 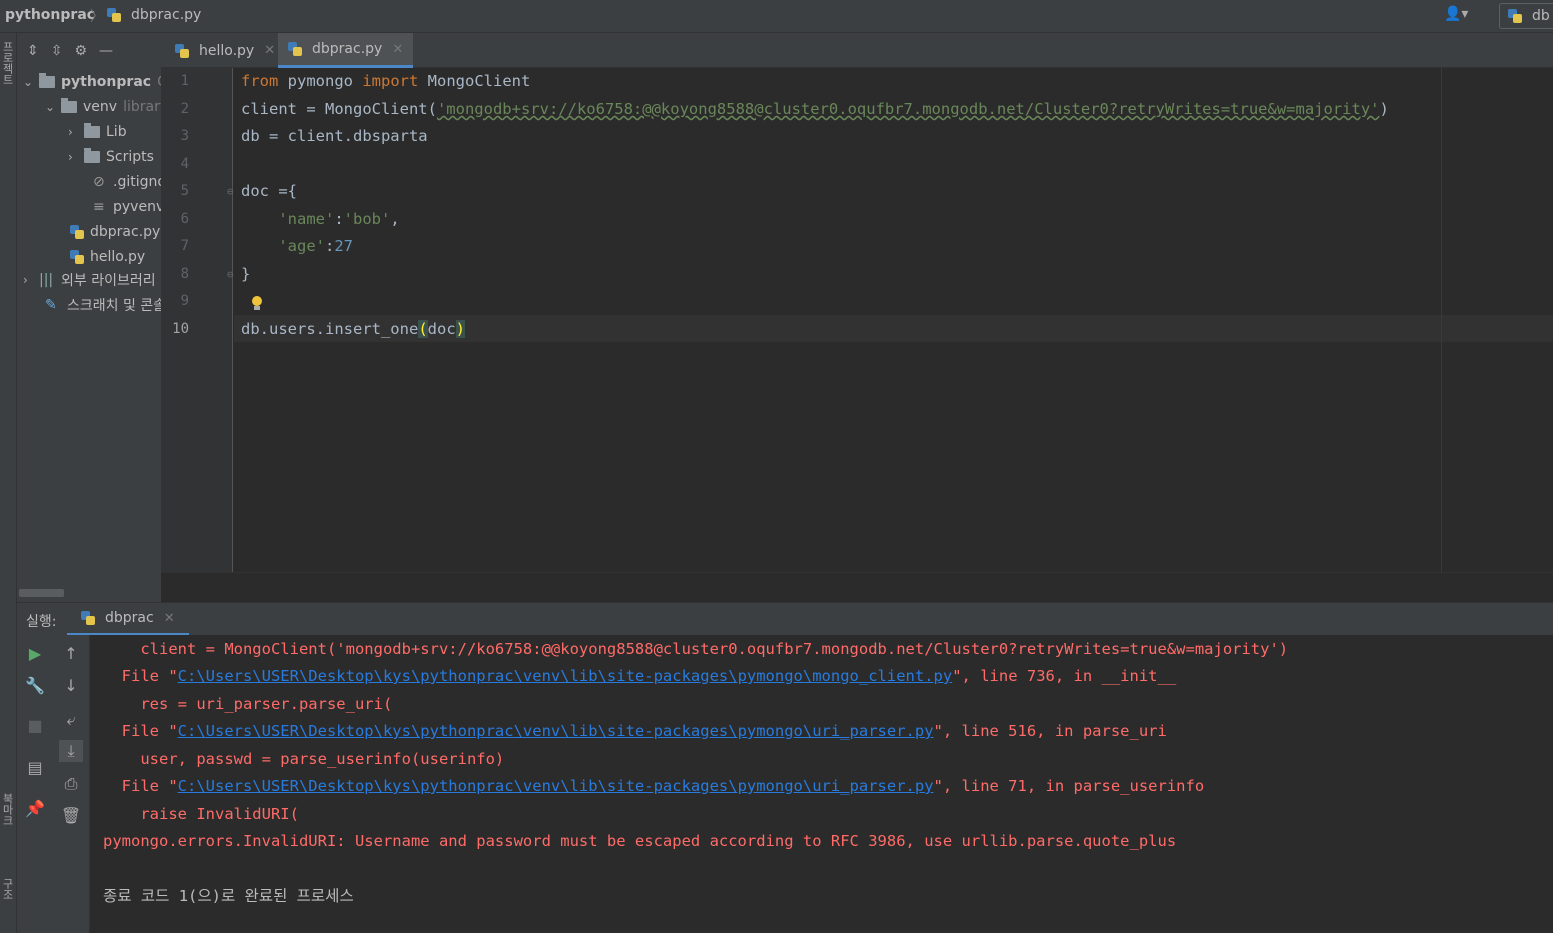 I want to click on module-name: pymongo, so click(x=320, y=81).